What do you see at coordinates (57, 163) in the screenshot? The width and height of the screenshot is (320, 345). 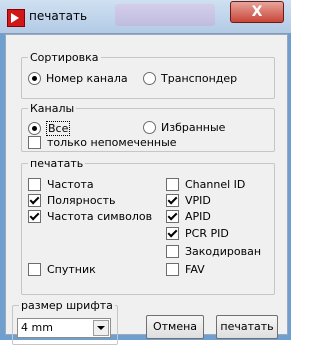 I see `print-fields-legend: печатать` at bounding box center [57, 163].